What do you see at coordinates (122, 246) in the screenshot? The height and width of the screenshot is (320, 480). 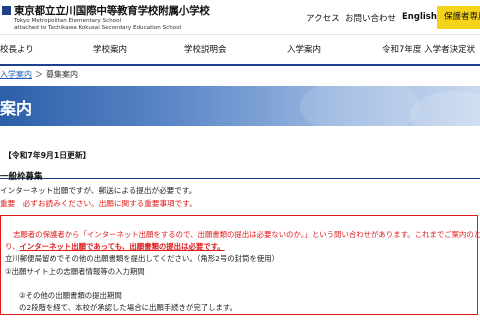 I see `notice-emphasis: インターネット出願であっても、出願書類の提出は必要です。` at bounding box center [122, 246].